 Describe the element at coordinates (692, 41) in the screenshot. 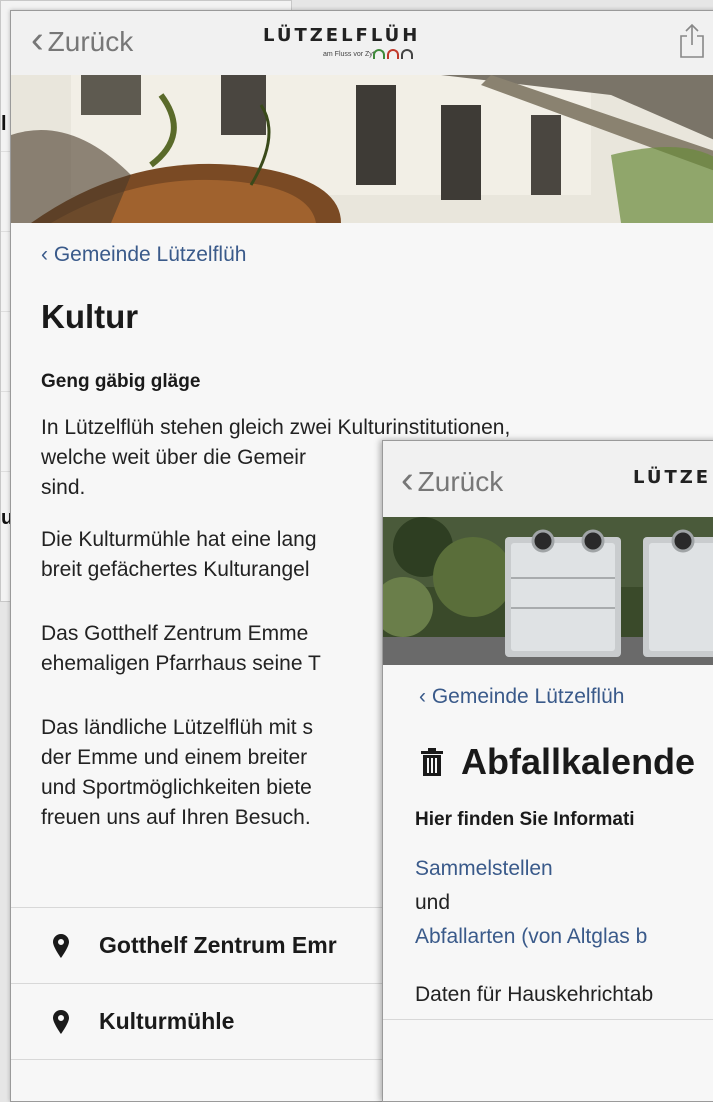

I see `share-icon` at that location.